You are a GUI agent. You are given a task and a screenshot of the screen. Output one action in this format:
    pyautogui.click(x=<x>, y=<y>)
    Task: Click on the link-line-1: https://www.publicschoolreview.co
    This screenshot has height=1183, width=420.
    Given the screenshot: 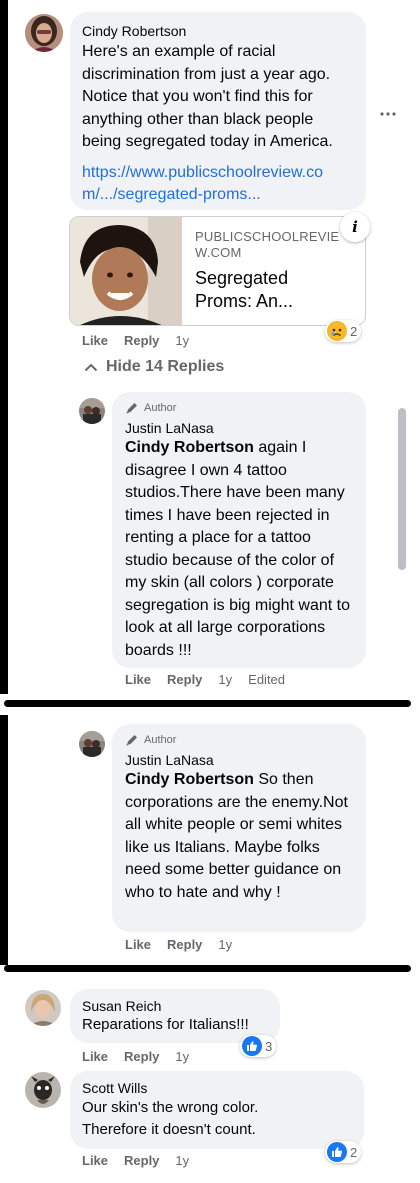 What is the action you would take?
    pyautogui.click(x=218, y=173)
    